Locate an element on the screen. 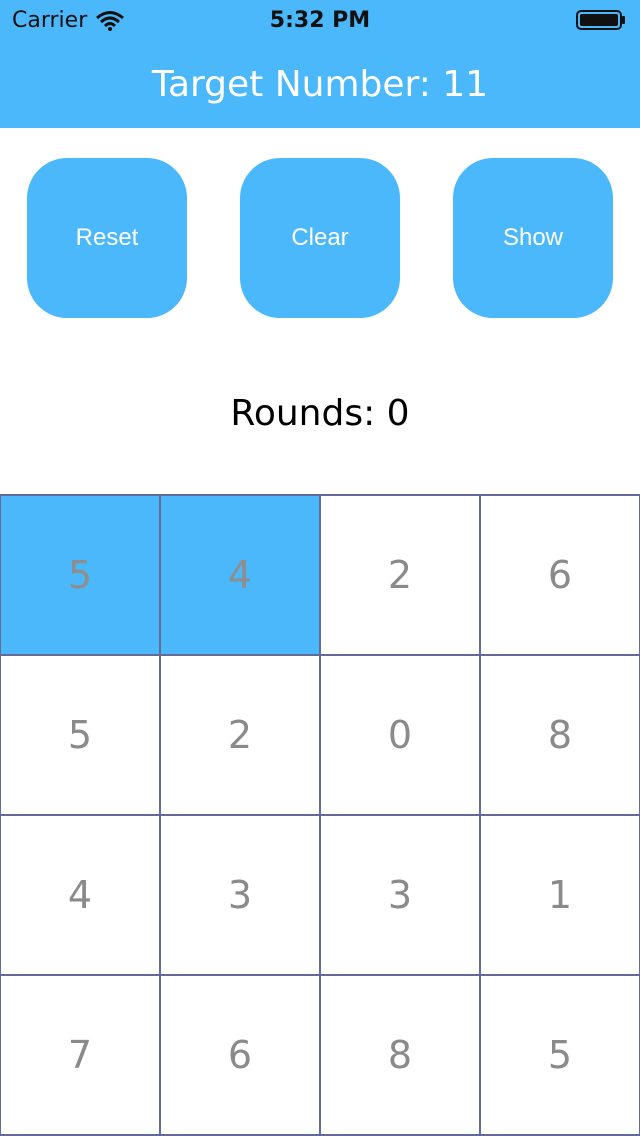  header-bar: Carrier 5:32 PM Target Number: 11 is located at coordinates (320, 64).